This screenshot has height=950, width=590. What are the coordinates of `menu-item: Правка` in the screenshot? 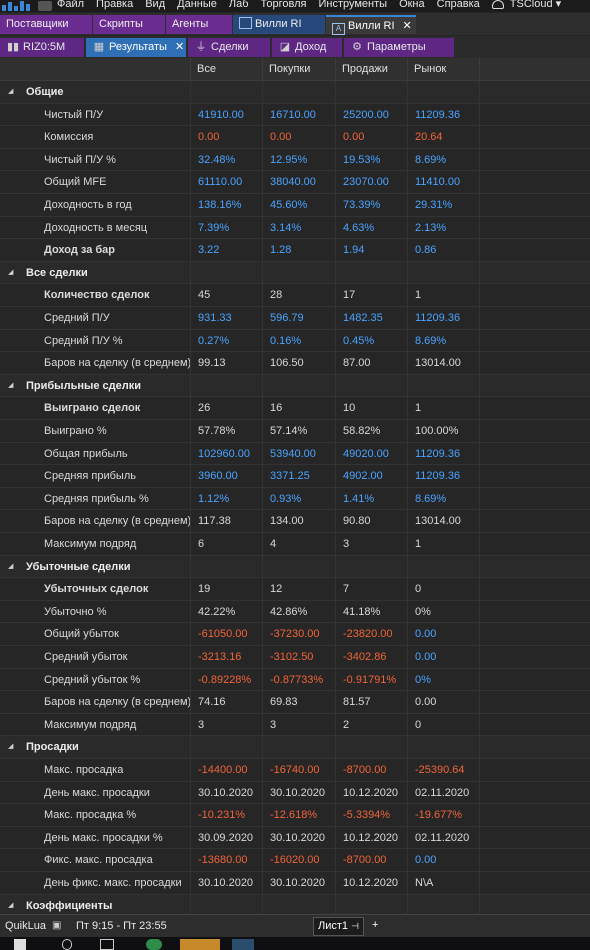 It's located at (117, 5).